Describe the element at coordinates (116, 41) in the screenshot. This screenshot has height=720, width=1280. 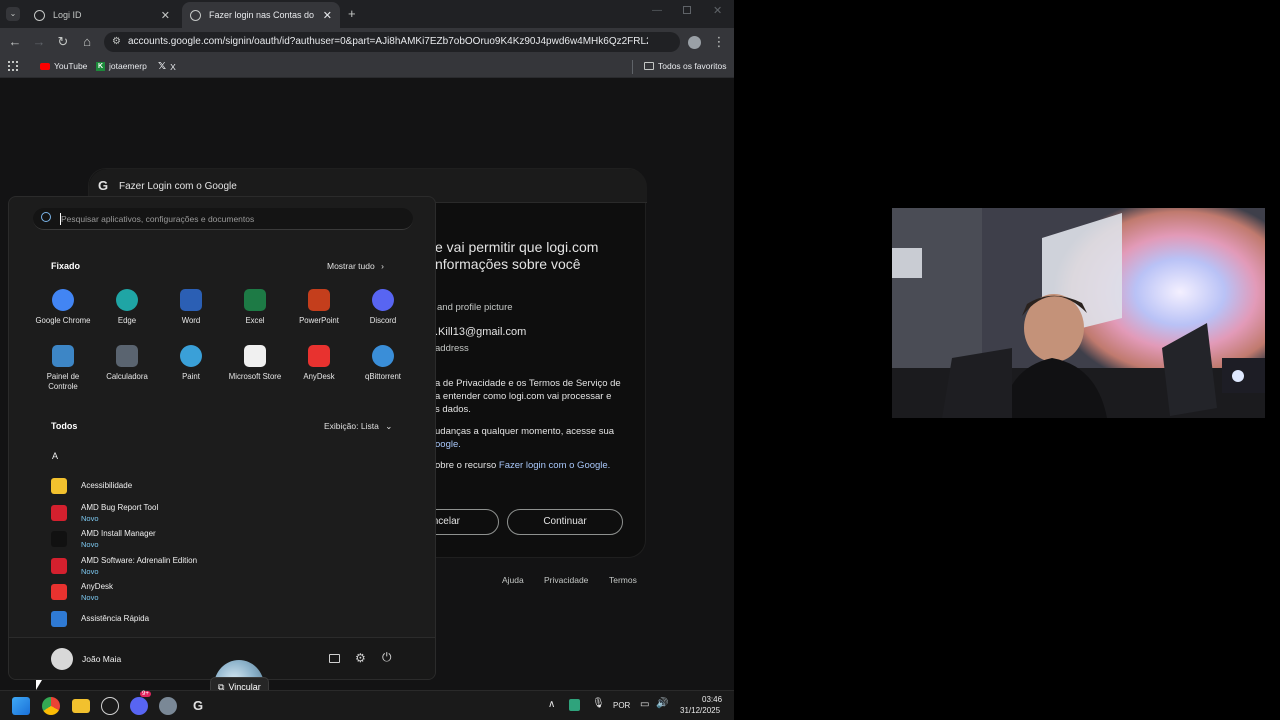
I see `site-info-icon: ⚙` at that location.